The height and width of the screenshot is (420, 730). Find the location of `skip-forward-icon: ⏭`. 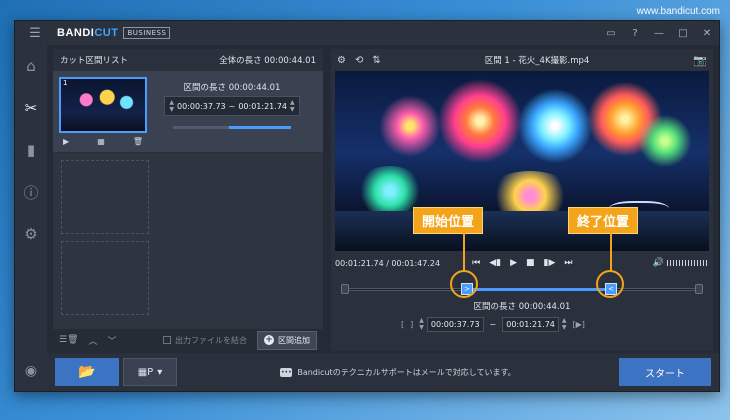

skip-forward-icon: ⏭ is located at coordinates (568, 263).